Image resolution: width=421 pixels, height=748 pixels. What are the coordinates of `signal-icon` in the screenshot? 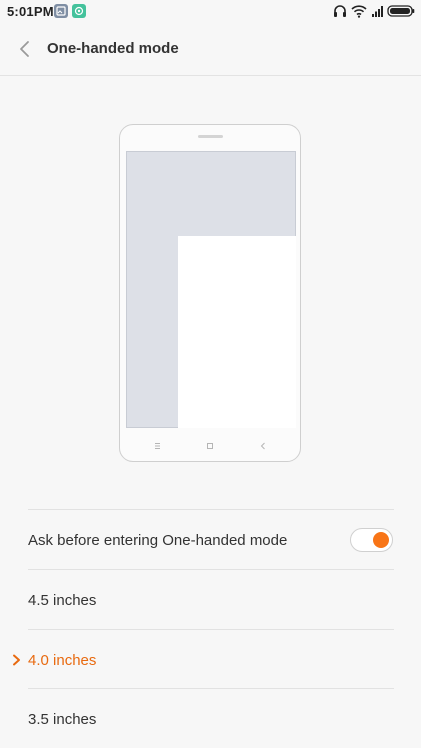 It's located at (377, 11).